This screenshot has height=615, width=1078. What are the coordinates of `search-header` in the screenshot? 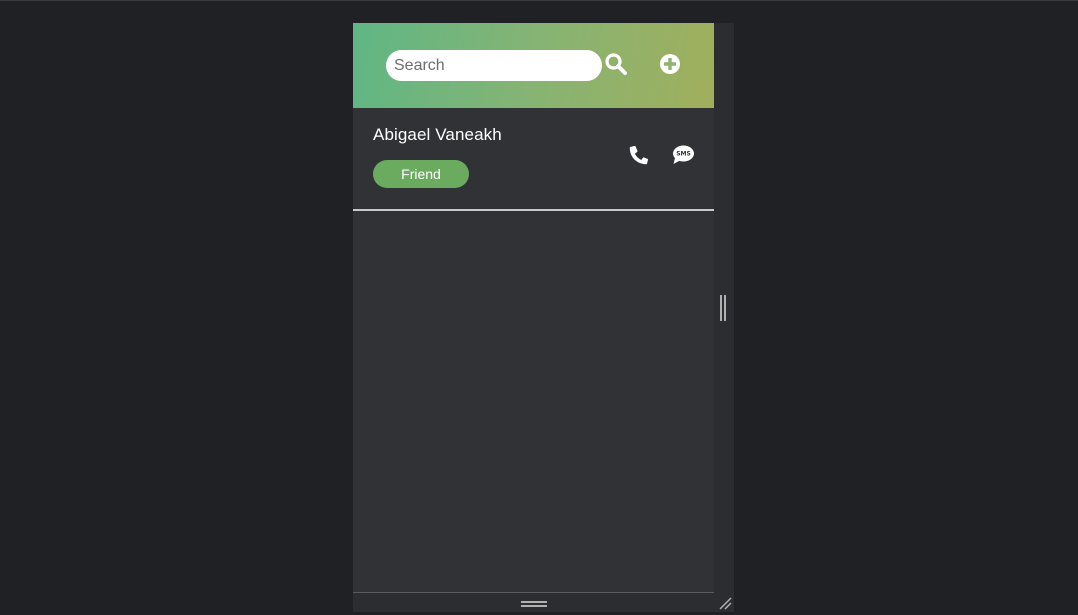 It's located at (533, 65).